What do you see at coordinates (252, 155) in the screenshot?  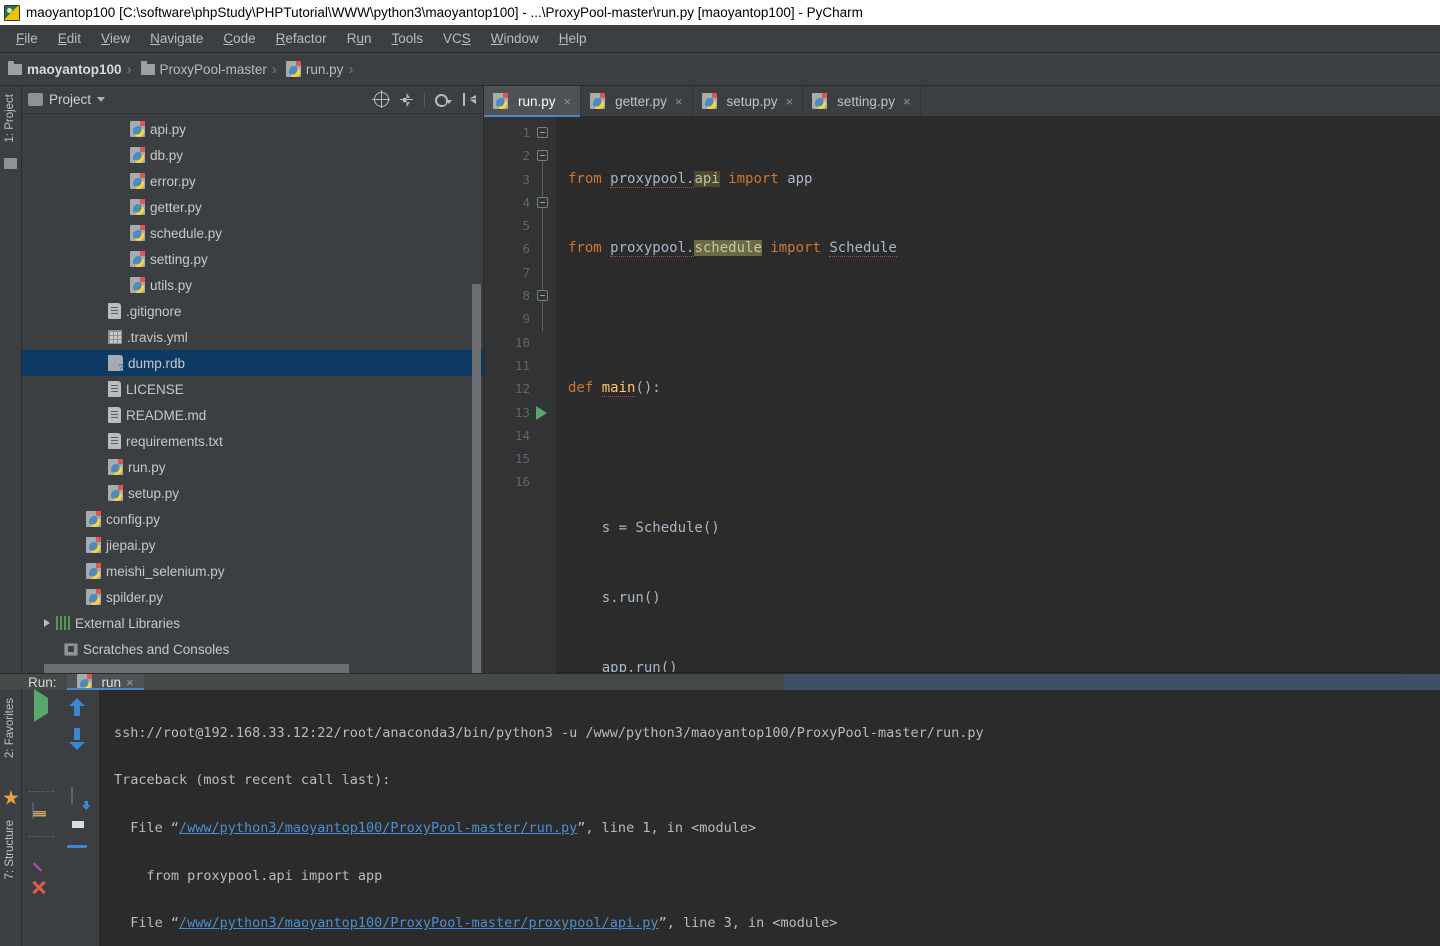 I see `tree-item-db: db.py` at bounding box center [252, 155].